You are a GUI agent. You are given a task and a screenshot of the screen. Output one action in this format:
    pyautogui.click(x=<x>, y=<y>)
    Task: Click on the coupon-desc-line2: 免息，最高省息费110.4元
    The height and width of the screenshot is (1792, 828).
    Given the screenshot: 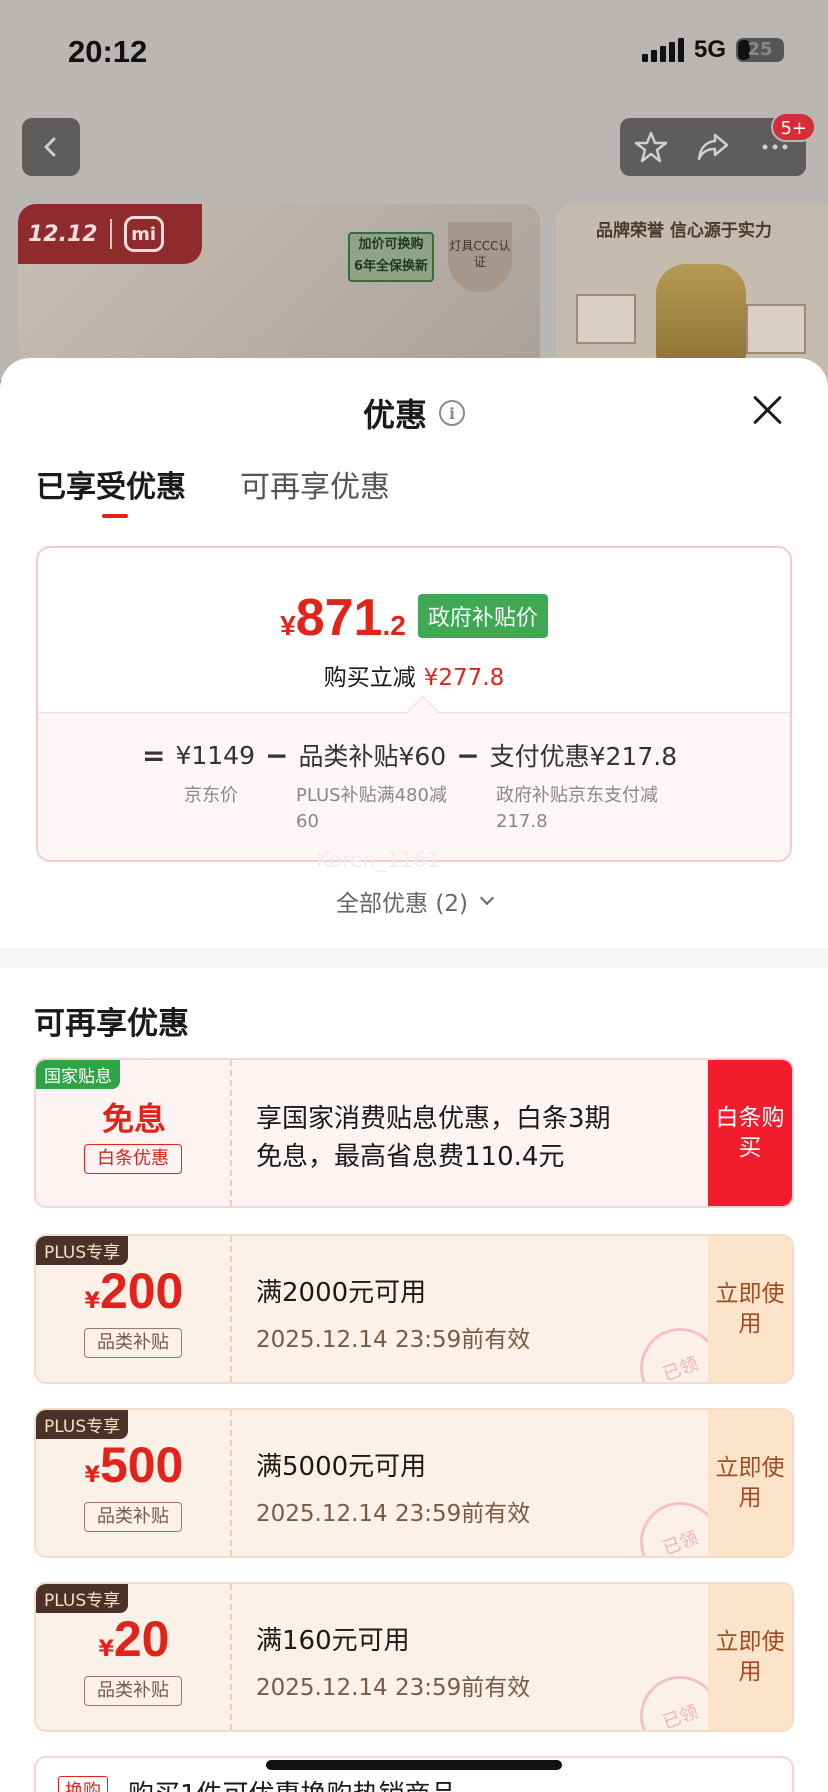 What is the action you would take?
    pyautogui.click(x=410, y=1157)
    